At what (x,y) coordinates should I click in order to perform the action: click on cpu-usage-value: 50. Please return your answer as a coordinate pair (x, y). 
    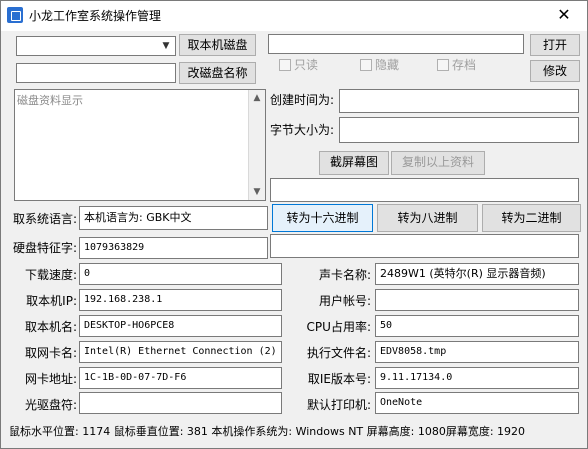
    Looking at the image, I should click on (386, 325).